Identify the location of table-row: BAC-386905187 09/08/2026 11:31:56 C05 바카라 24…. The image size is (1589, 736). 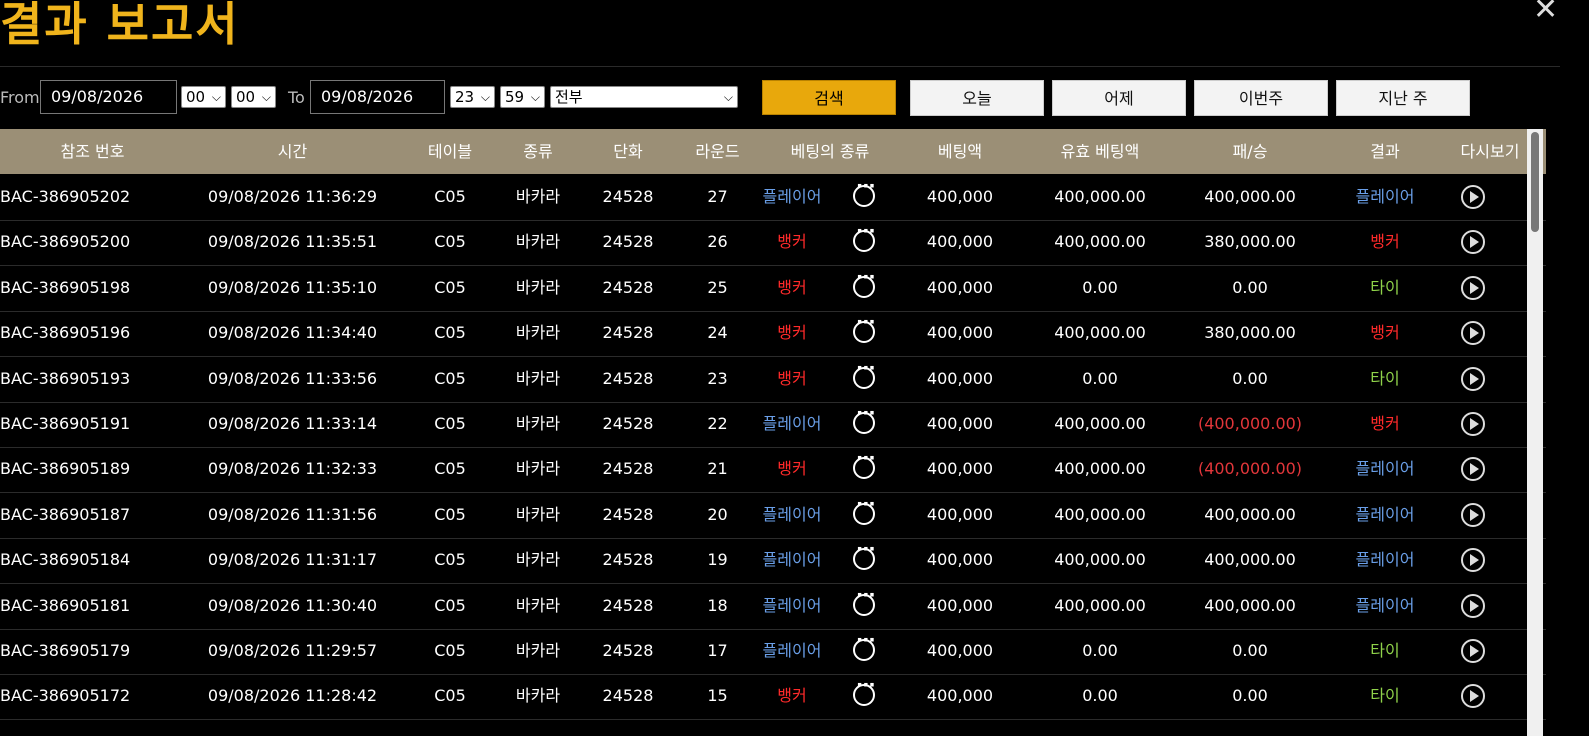
(773, 515).